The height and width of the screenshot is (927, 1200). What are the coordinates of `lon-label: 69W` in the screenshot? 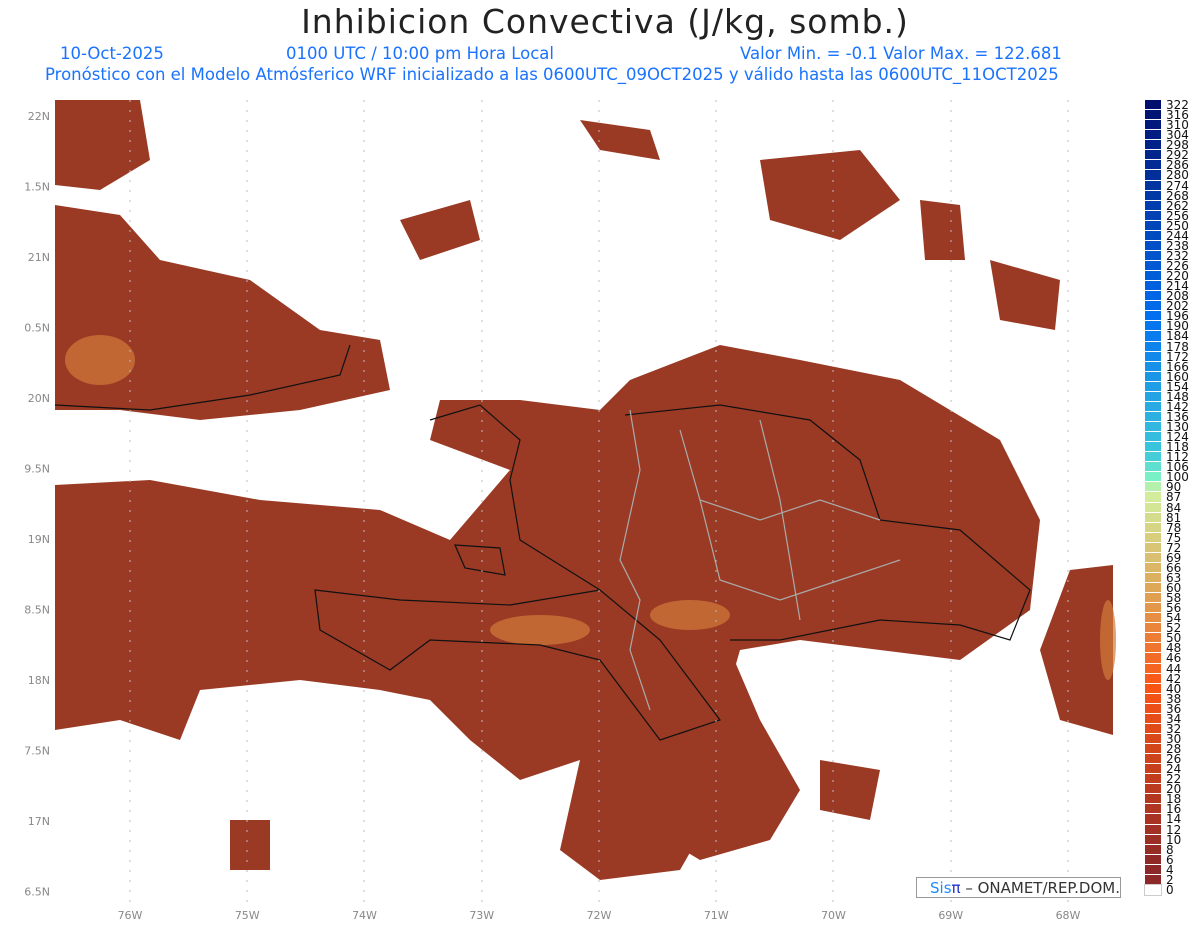 It's located at (950, 915).